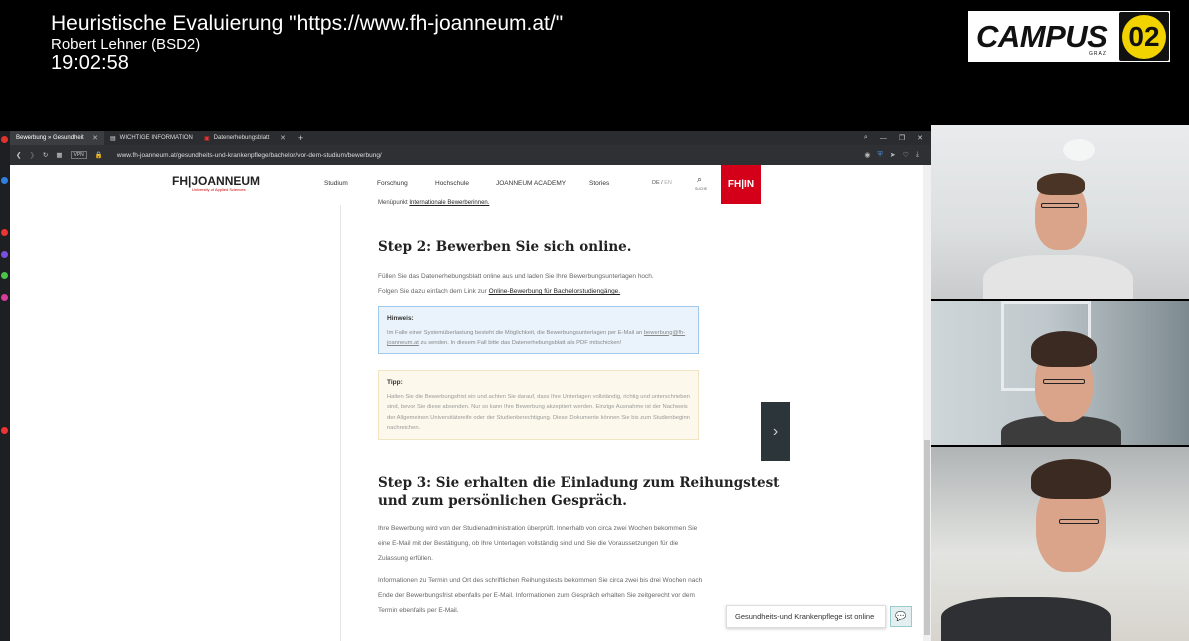 Image resolution: width=1189 pixels, height=641 pixels. Describe the element at coordinates (300, 138) in the screenshot. I see `new-tab-button: +` at that location.